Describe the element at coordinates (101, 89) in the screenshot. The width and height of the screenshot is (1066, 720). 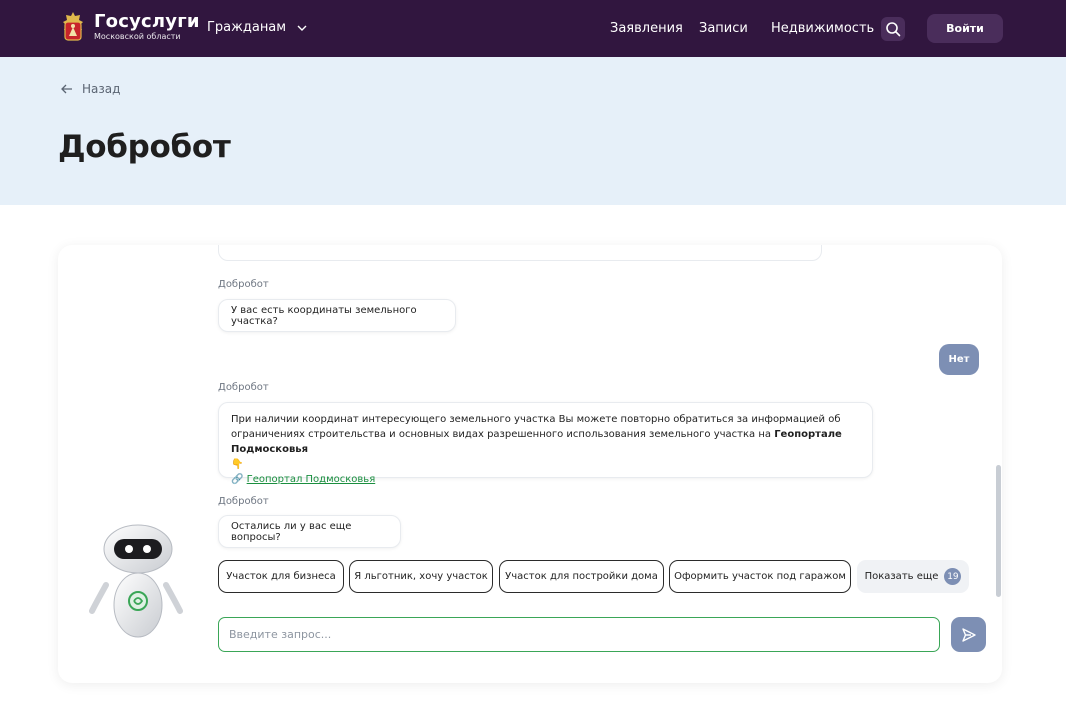
I see `back-label: Назад` at that location.